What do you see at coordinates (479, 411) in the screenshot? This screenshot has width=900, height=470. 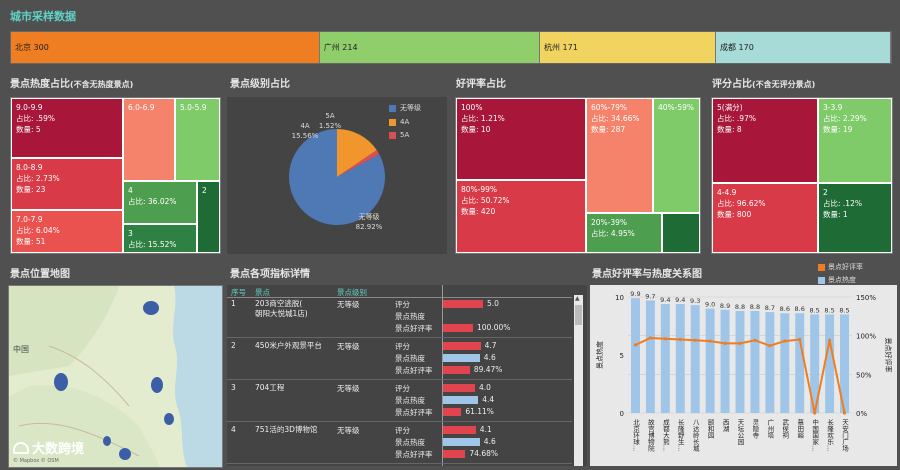 I see `good-rate-value: 61.11%` at bounding box center [479, 411].